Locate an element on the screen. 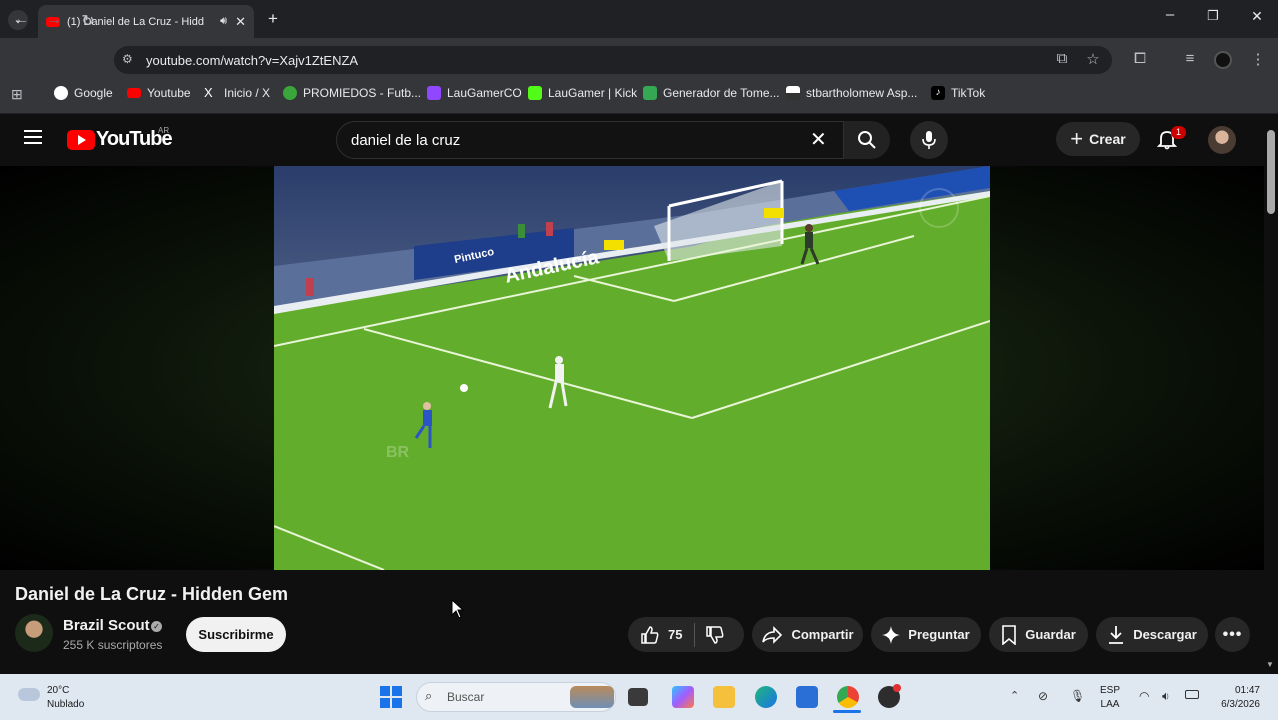  volume-icon: 🔉︎ is located at coordinates (1166, 696).